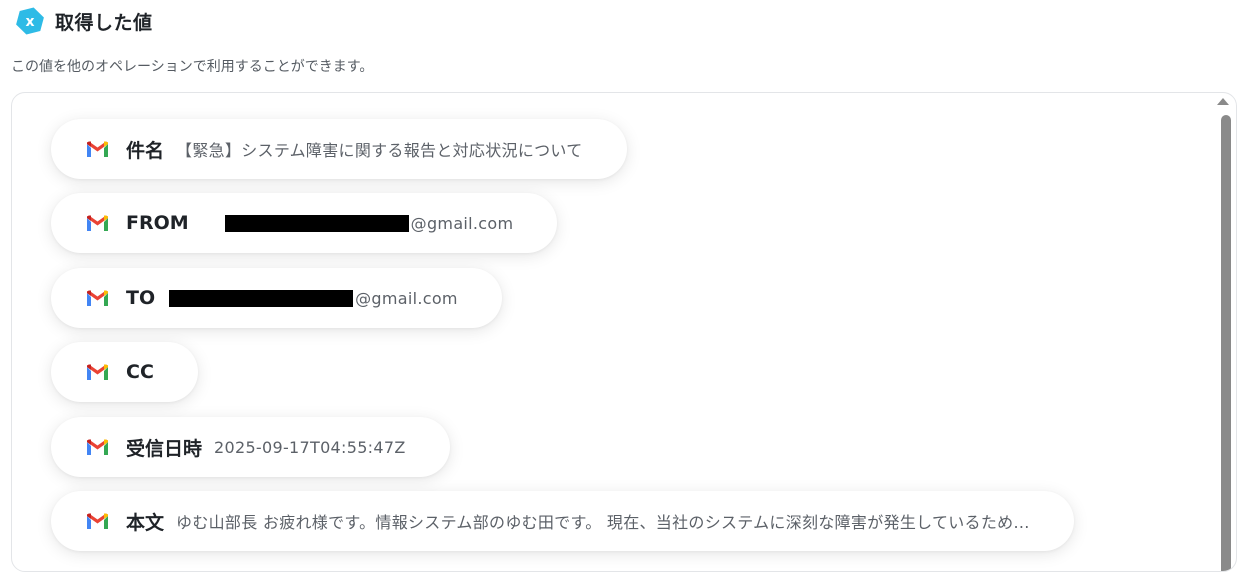  What do you see at coordinates (140, 372) in the screenshot?
I see `field-label: CC` at bounding box center [140, 372].